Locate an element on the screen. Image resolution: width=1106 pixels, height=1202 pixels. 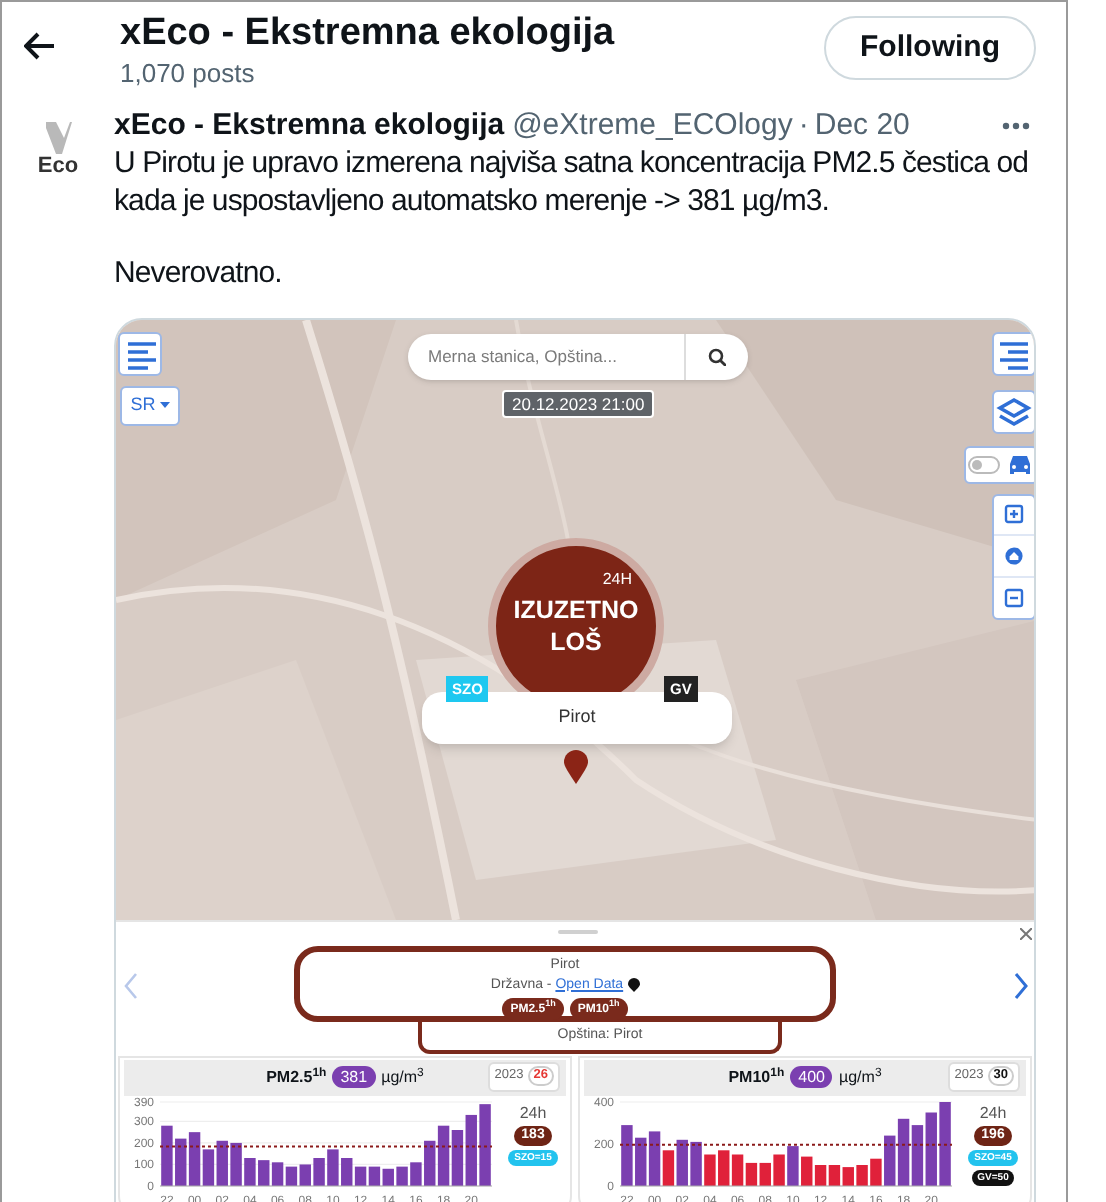
layers-icon is located at coordinates (1014, 411).